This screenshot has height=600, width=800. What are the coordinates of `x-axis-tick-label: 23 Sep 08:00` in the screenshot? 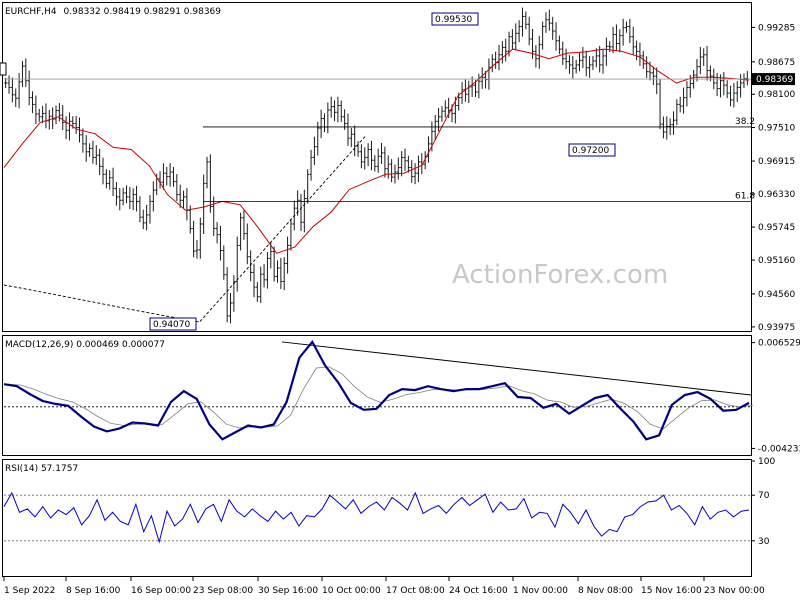 It's located at (223, 591).